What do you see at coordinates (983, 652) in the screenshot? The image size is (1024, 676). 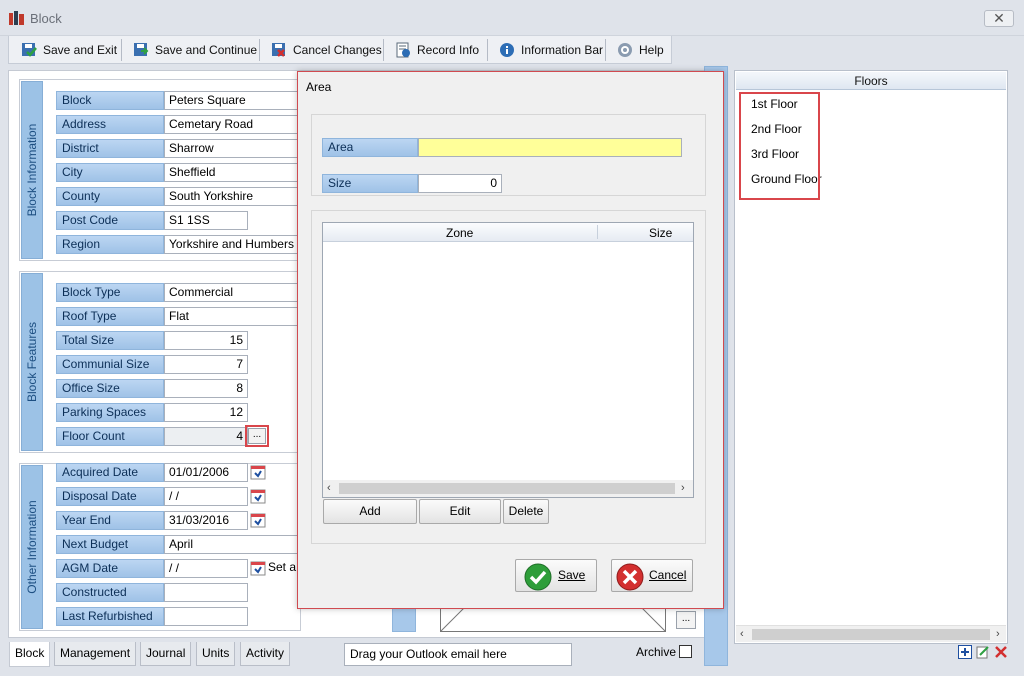 I see `edit-floor-icon` at bounding box center [983, 652].